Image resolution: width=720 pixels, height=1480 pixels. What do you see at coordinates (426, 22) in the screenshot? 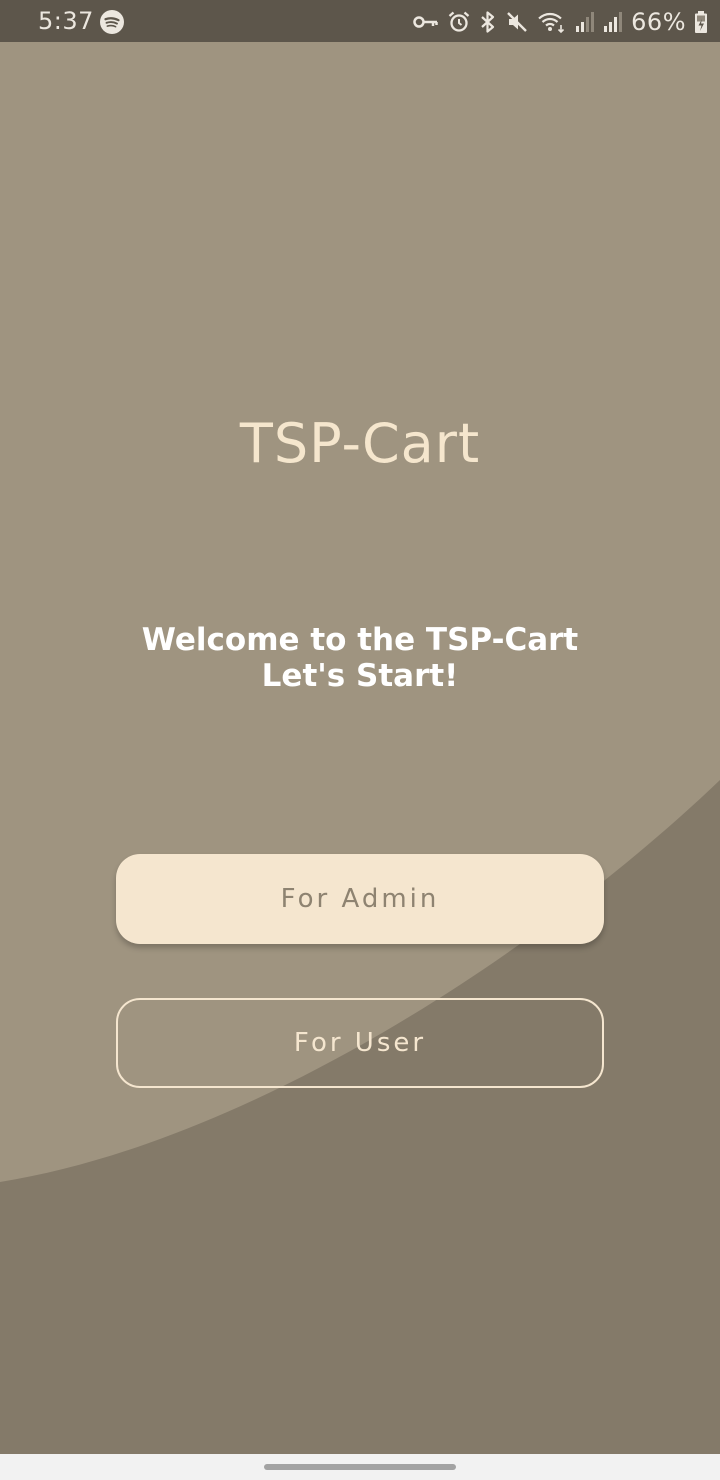
I see `vpn-key-icon` at bounding box center [426, 22].